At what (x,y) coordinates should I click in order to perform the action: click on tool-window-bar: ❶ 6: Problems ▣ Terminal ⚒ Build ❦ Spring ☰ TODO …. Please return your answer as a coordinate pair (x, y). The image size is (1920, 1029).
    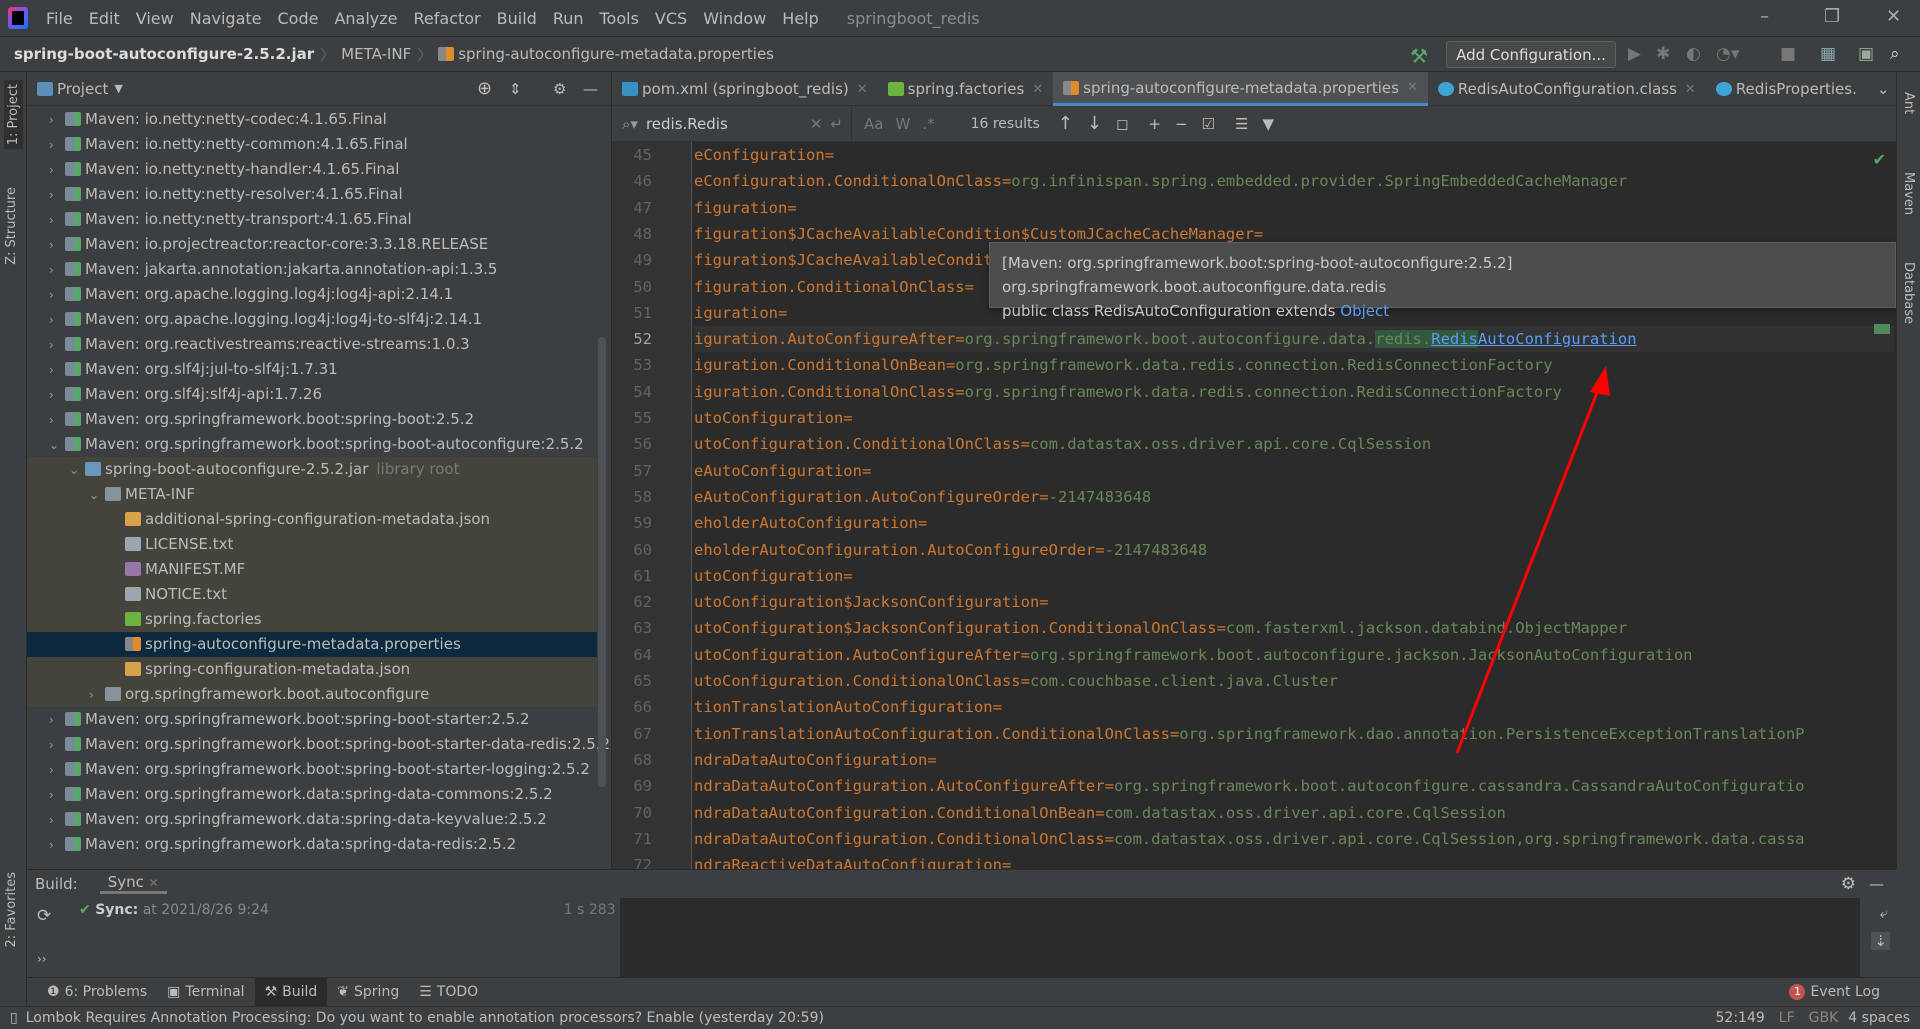
    Looking at the image, I should click on (973, 992).